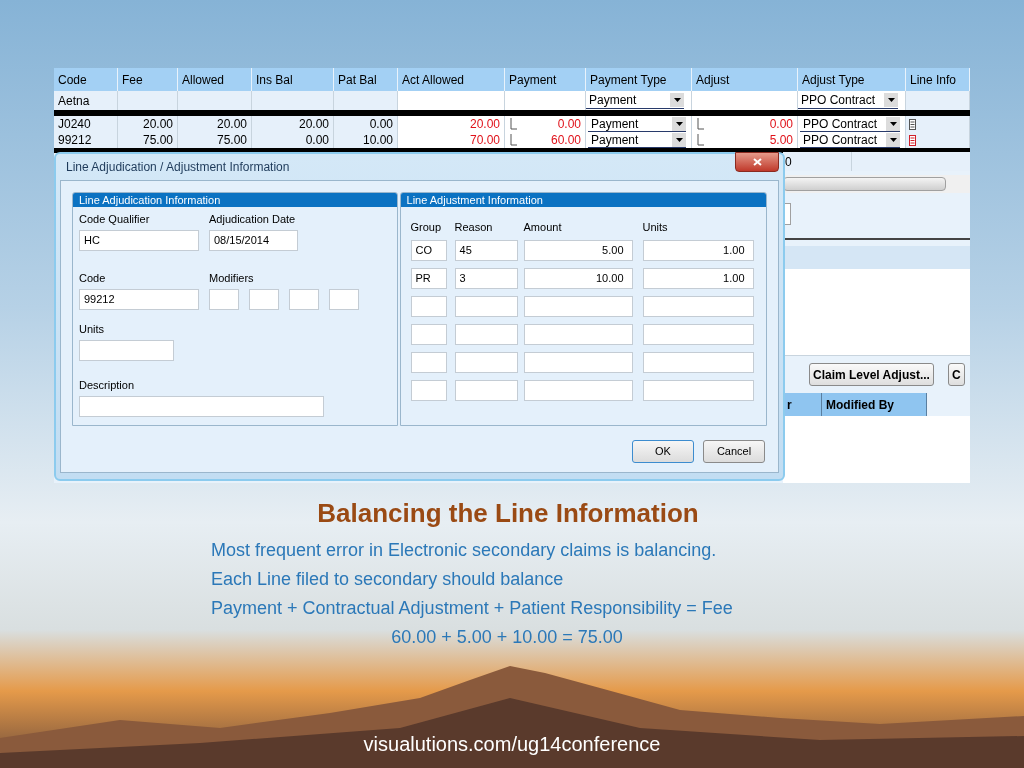  I want to click on input-field: CO, so click(428, 250).